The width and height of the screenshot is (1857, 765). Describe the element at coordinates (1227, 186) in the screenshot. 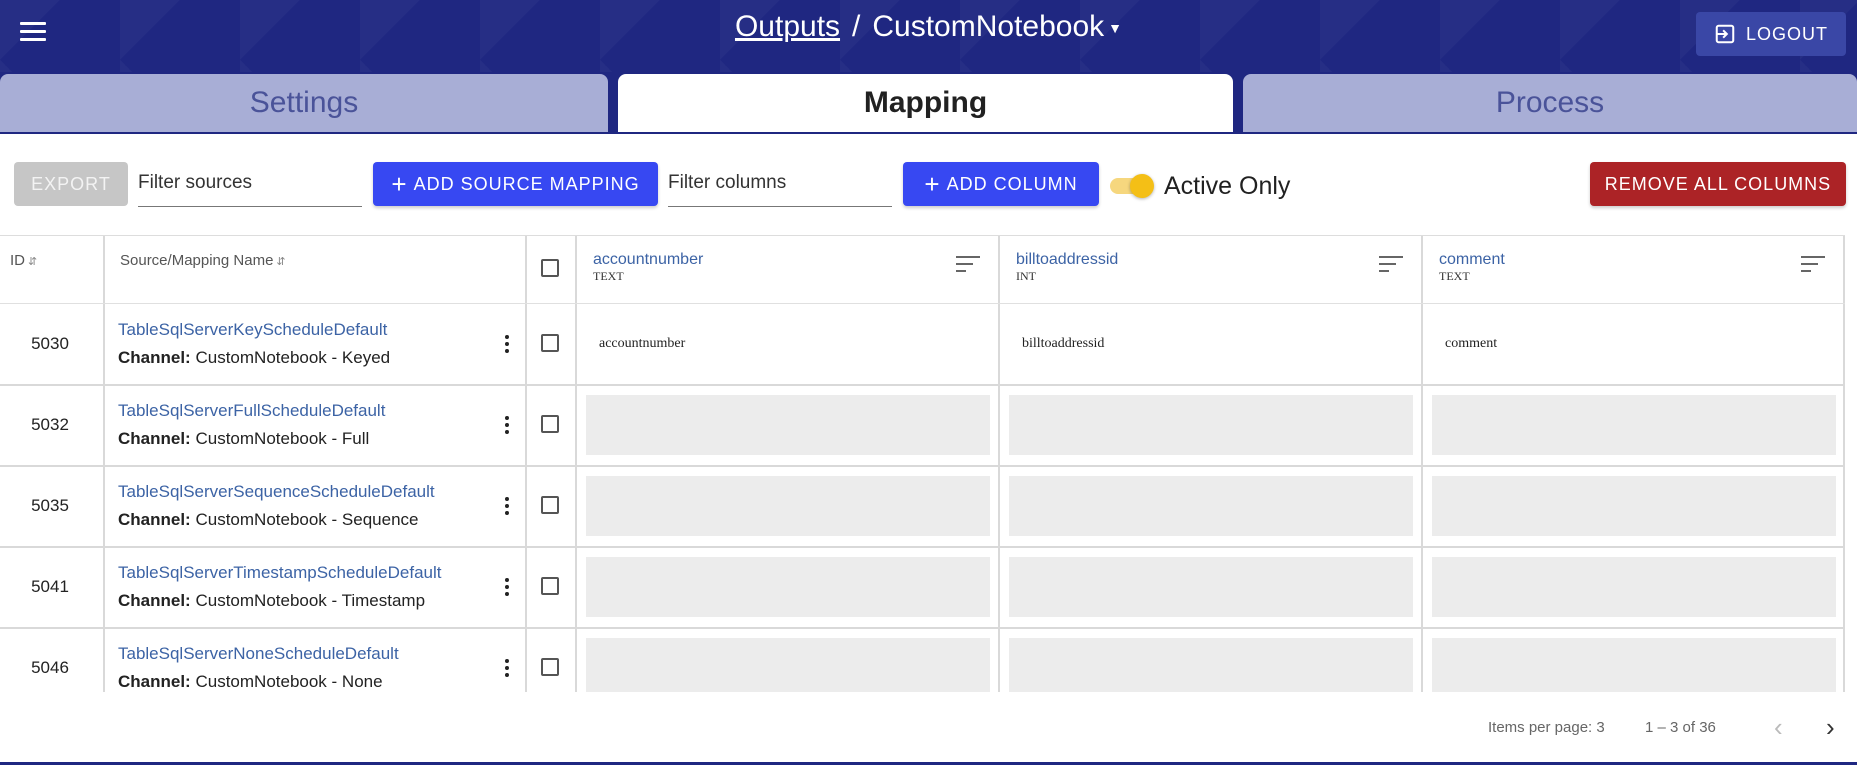

I see `active-only-label: Active Only` at that location.